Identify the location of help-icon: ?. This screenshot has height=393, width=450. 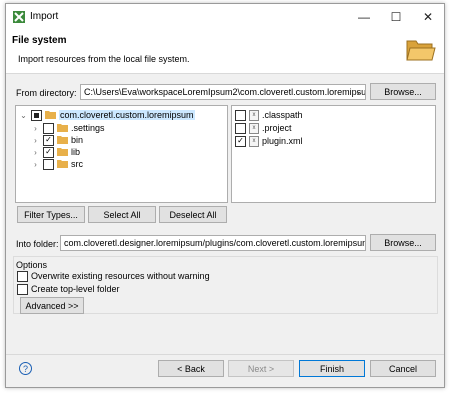
(25, 368).